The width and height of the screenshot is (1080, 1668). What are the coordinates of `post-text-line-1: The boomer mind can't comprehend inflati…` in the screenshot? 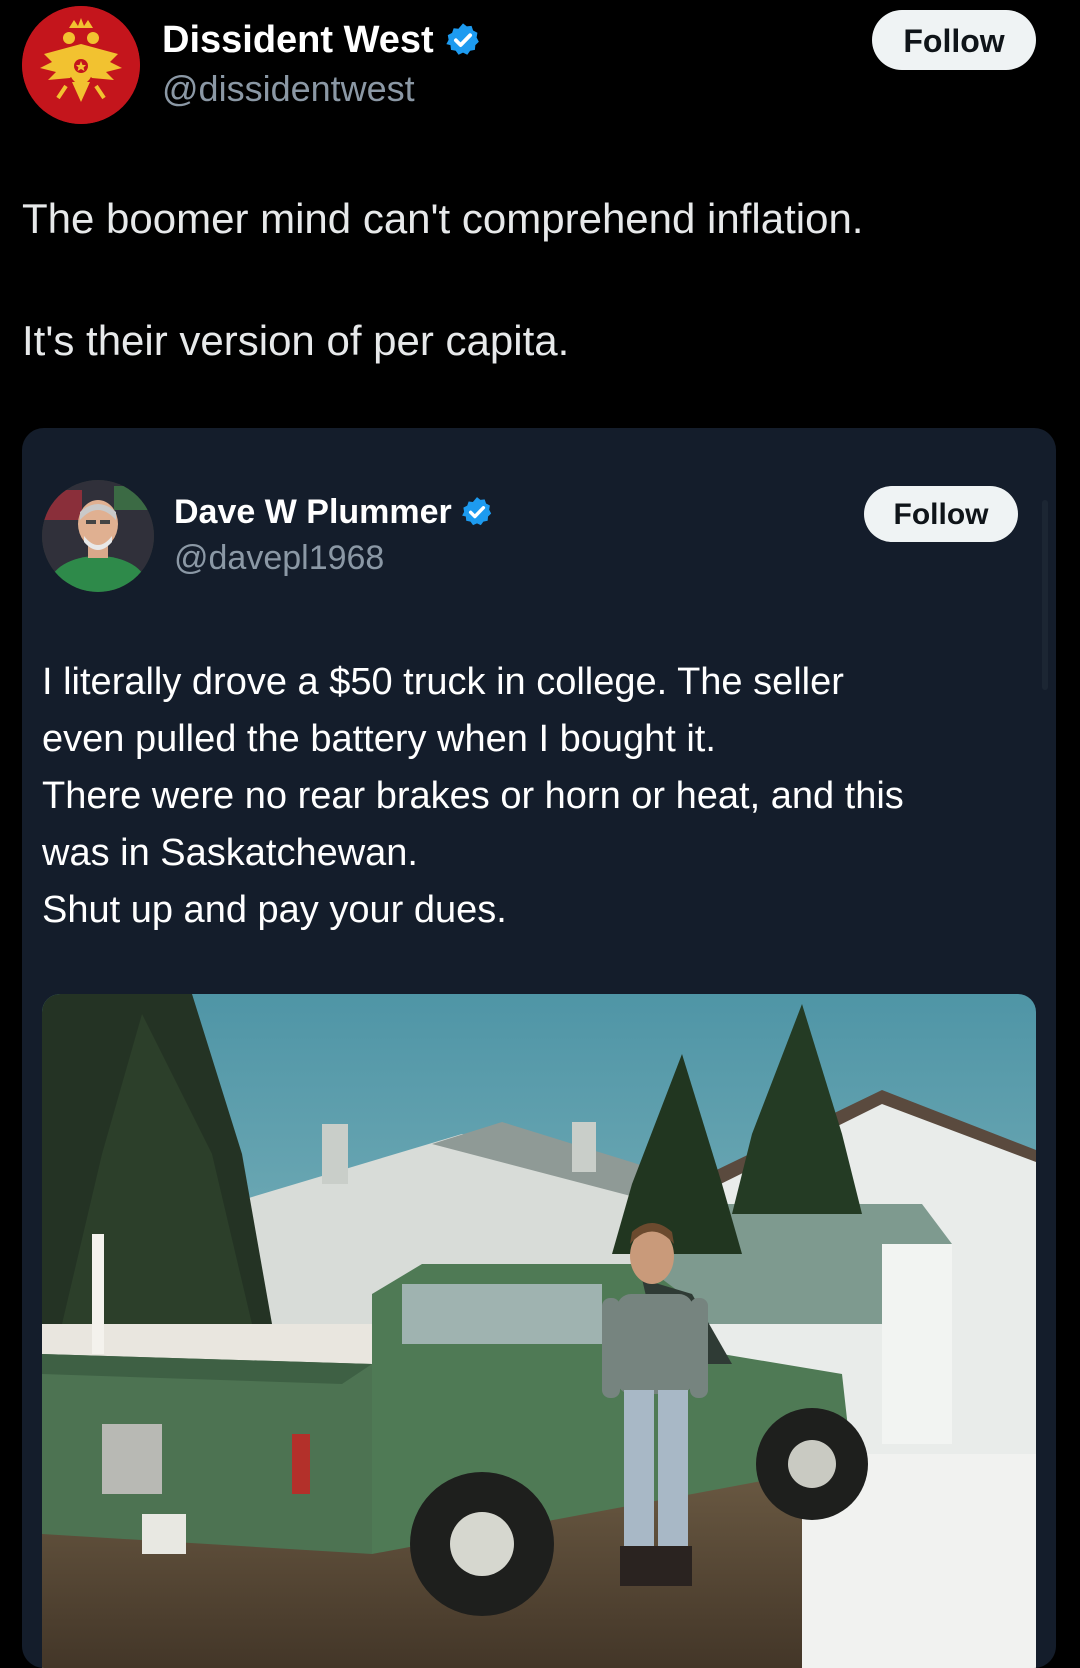 It's located at (443, 218).